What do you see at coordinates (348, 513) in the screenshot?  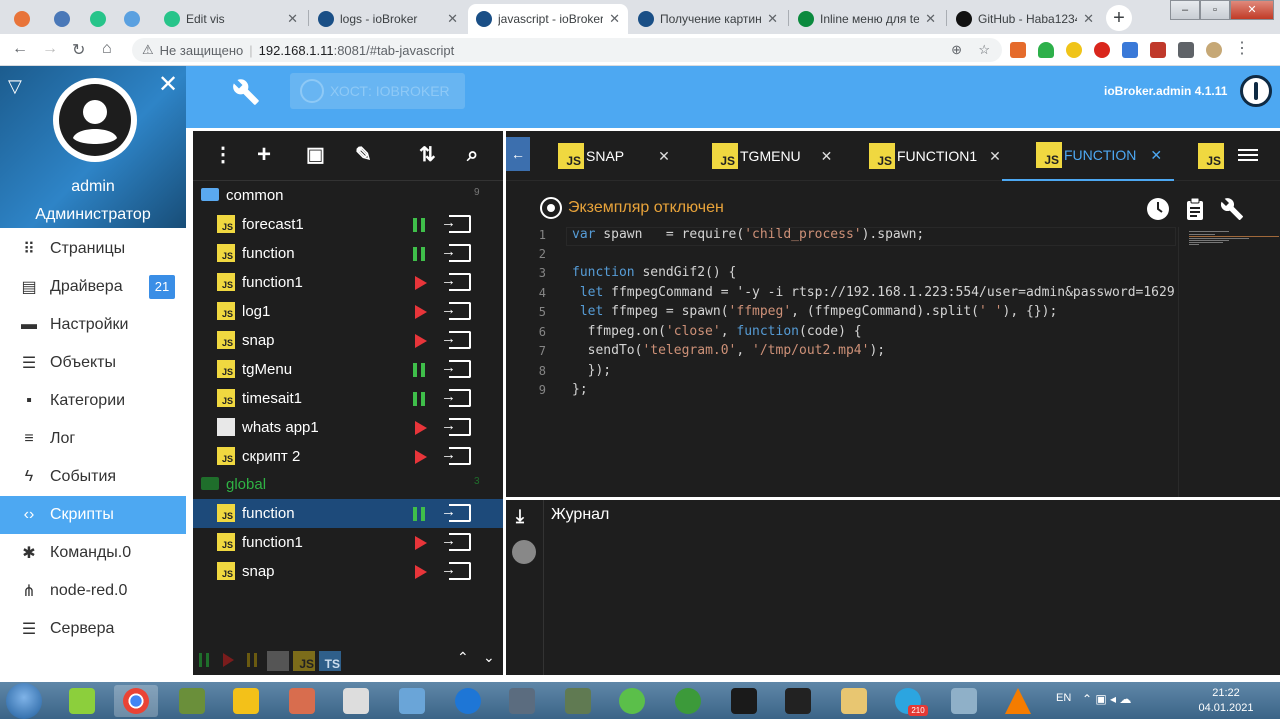 I see `script-row-selected: JS function` at bounding box center [348, 513].